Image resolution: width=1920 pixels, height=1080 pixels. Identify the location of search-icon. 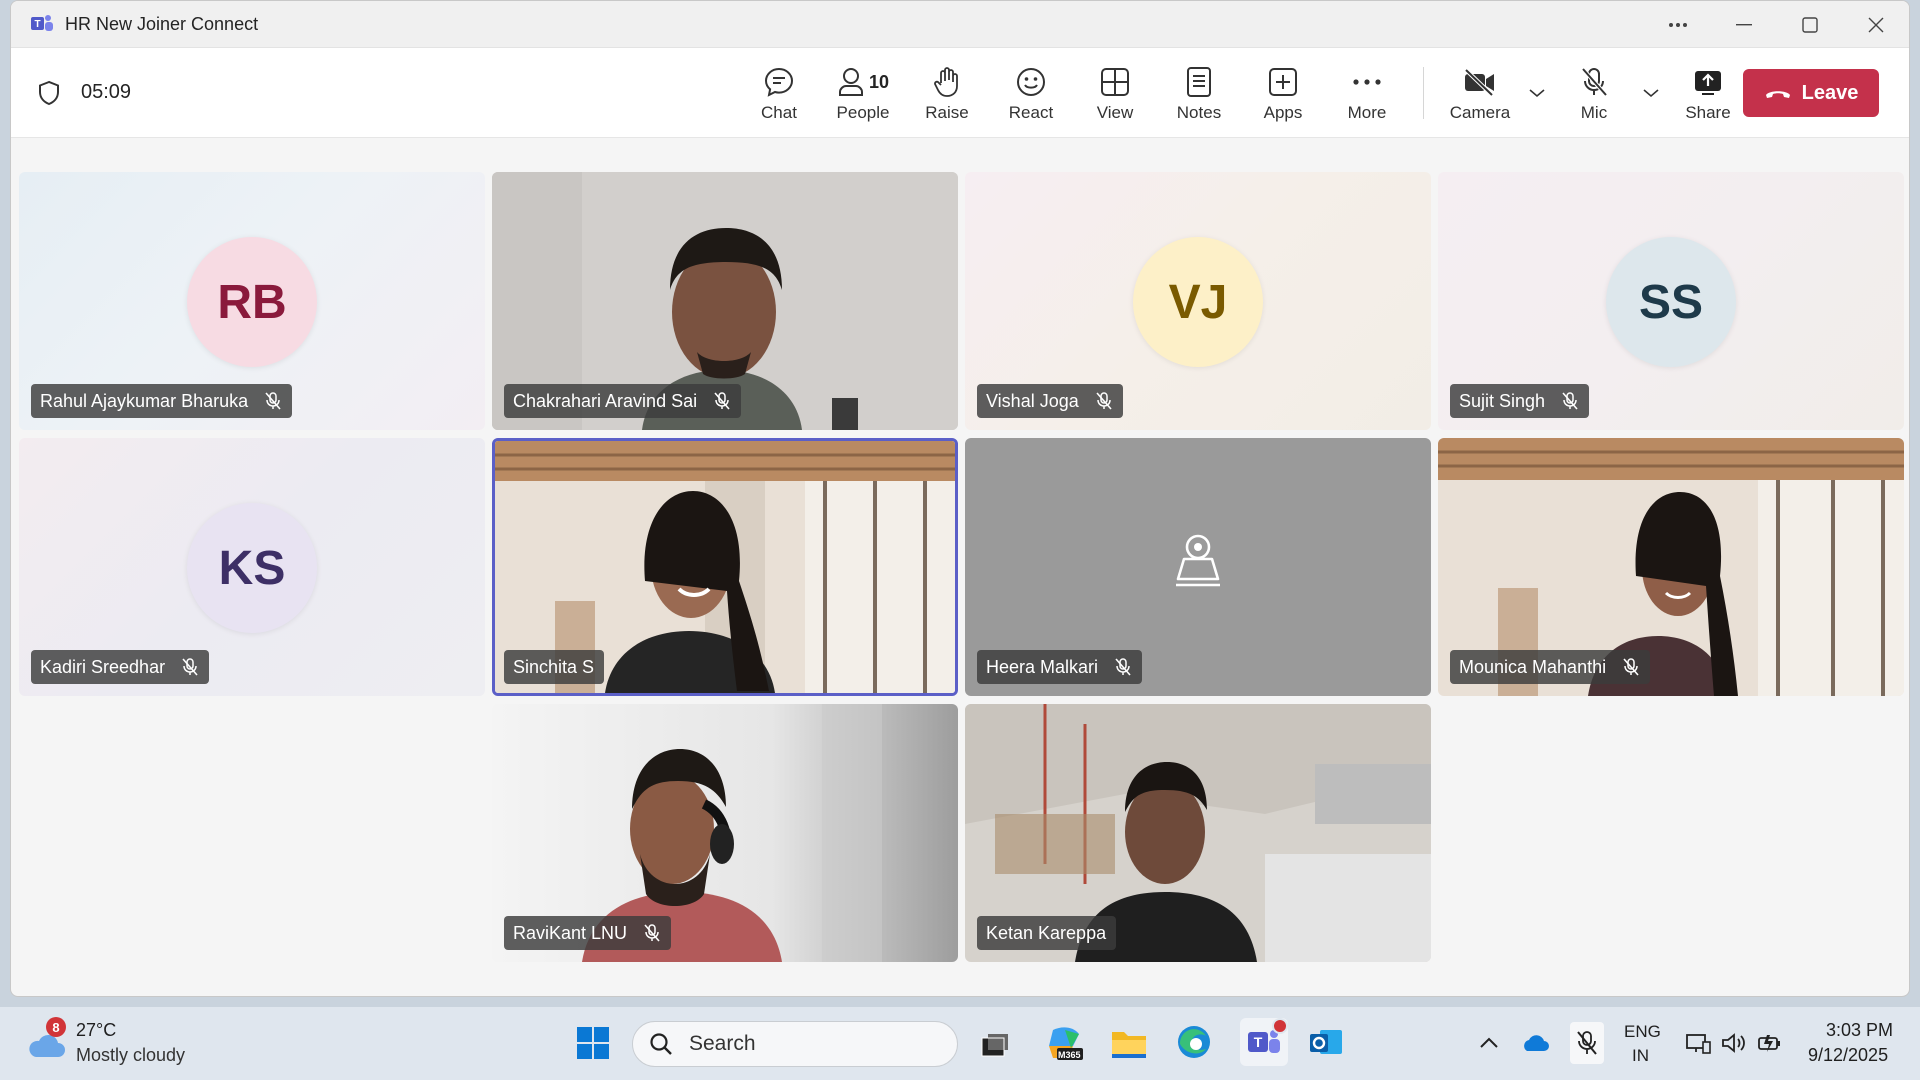
(661, 1044).